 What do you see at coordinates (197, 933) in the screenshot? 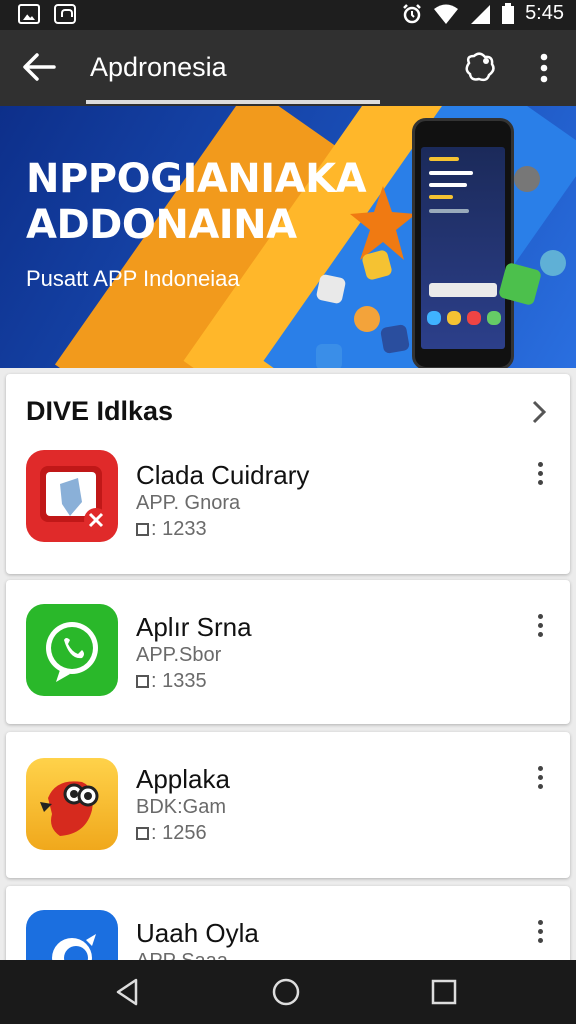
I see `app-name: Uaah Oyla` at bounding box center [197, 933].